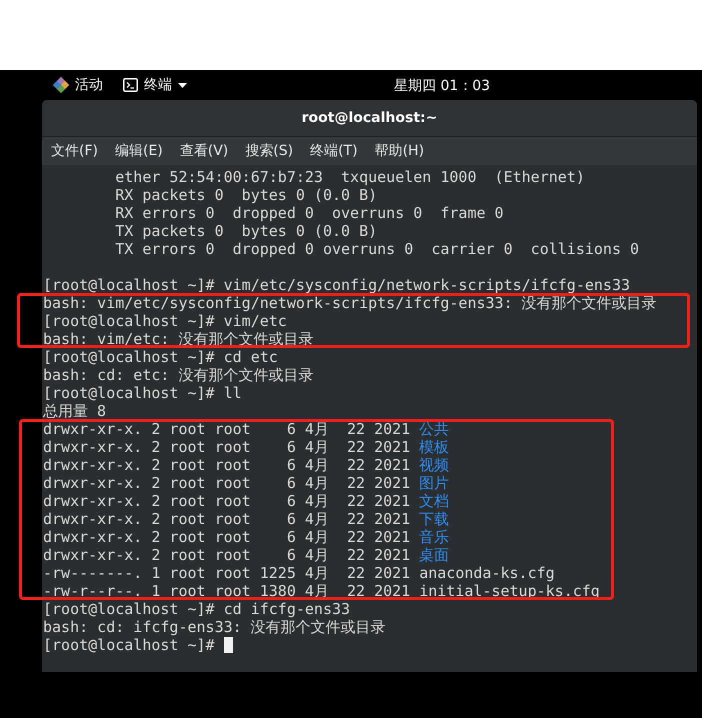  Describe the element at coordinates (129, 645) in the screenshot. I see `prompt: [root@localhost ~]#` at that location.